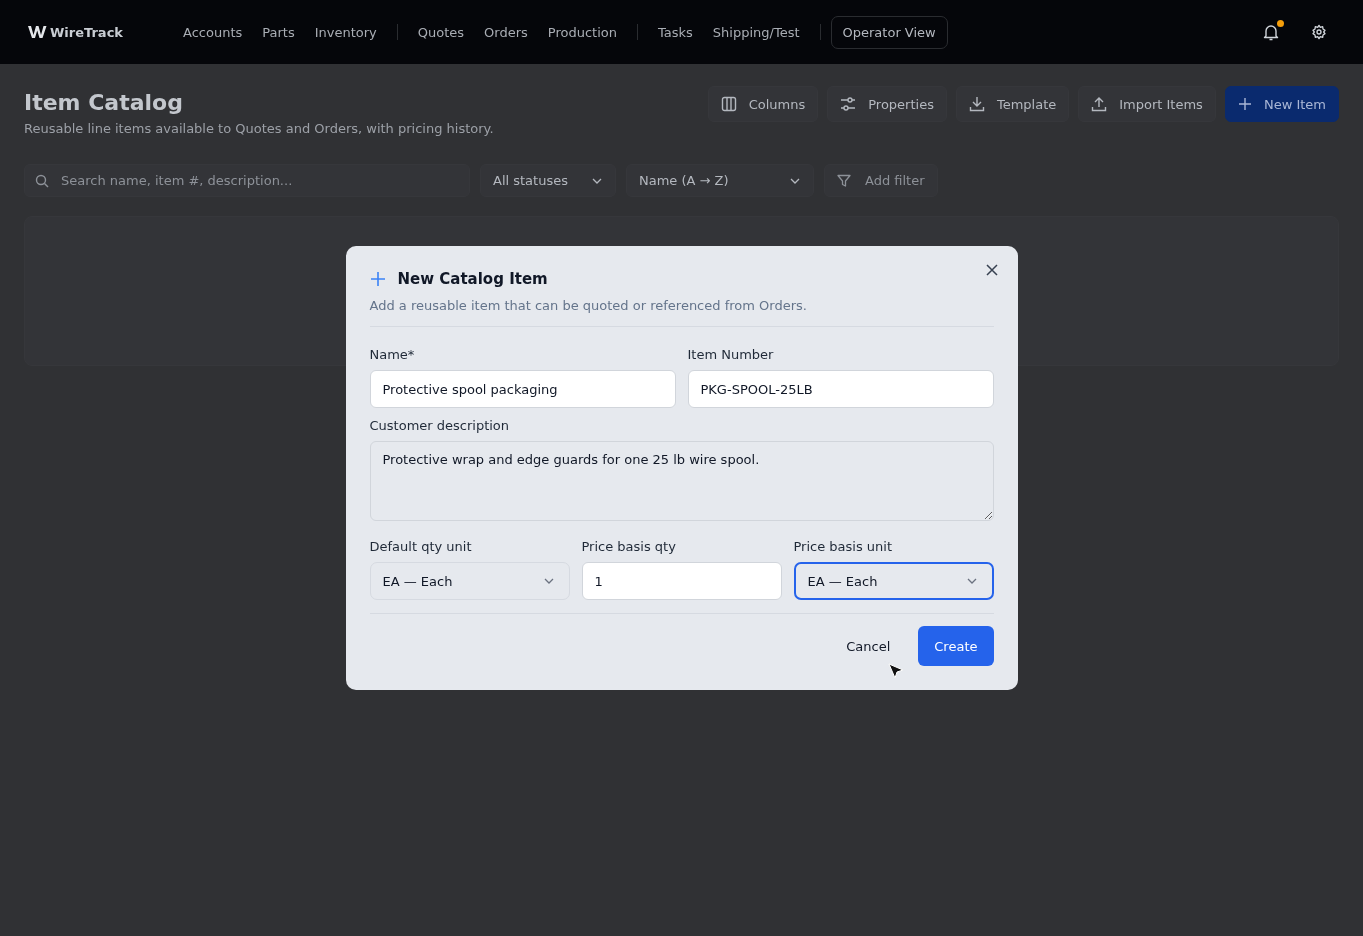 The width and height of the screenshot is (1363, 936). What do you see at coordinates (675, 32) in the screenshot?
I see `nav-link: Tasks` at bounding box center [675, 32].